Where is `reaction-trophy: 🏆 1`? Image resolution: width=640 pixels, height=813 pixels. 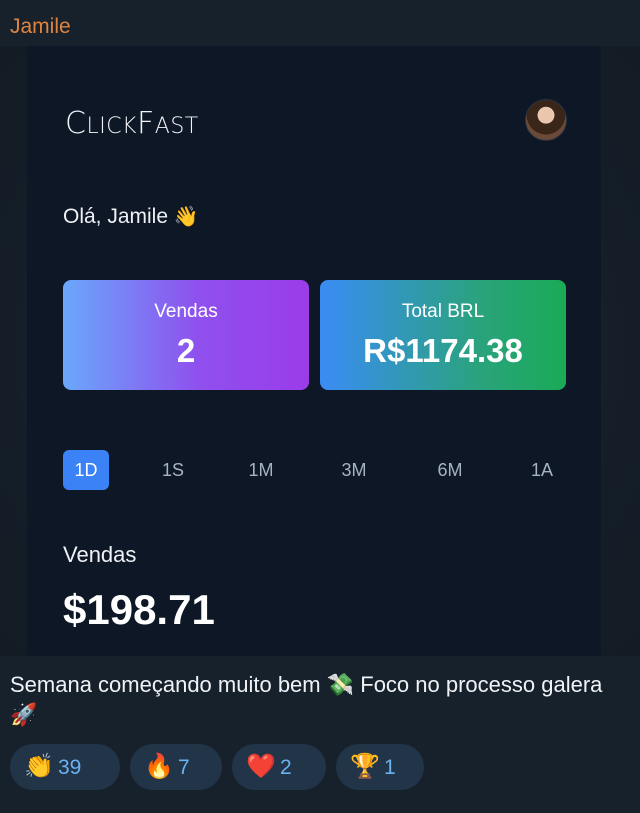
reaction-trophy: 🏆 1 is located at coordinates (380, 767).